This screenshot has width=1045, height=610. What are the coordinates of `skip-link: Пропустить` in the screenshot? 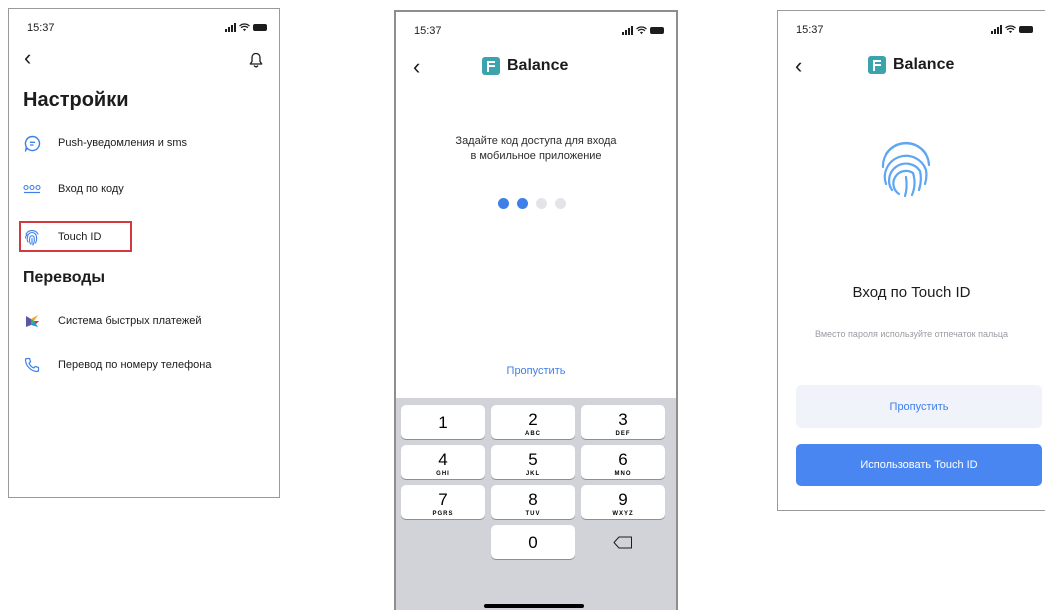 It's located at (536, 371).